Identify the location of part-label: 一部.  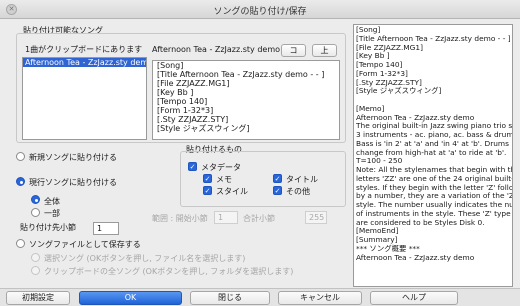
(52, 213).